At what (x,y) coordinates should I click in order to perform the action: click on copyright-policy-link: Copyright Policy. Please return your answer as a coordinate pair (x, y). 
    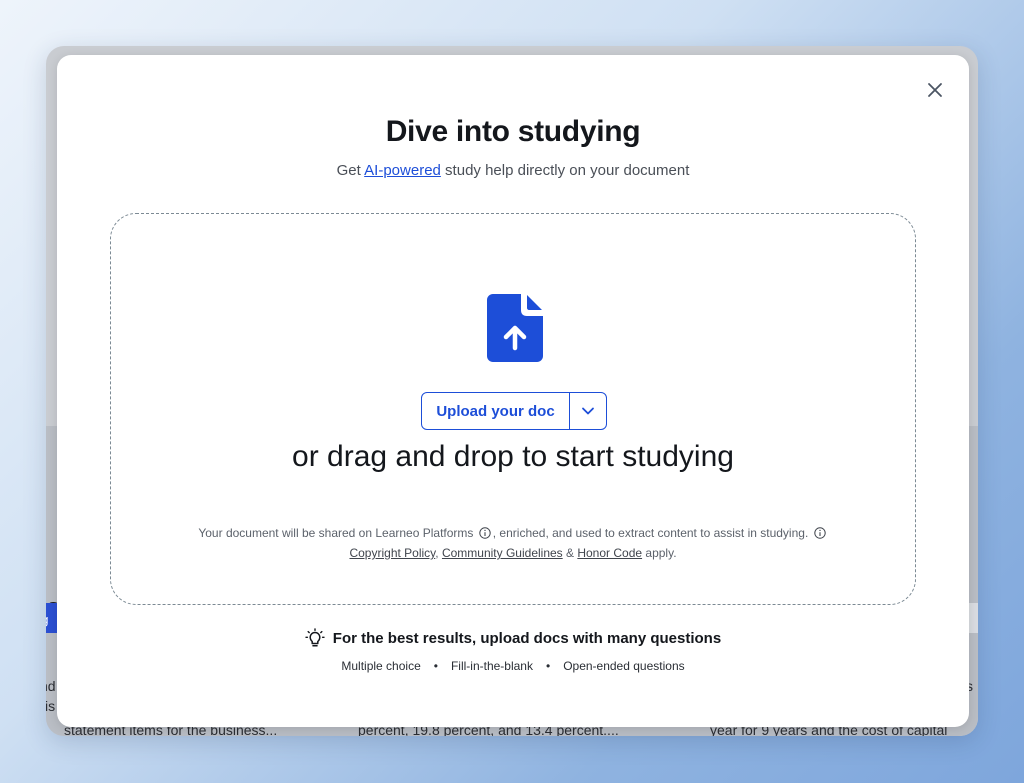
    Looking at the image, I should click on (392, 553).